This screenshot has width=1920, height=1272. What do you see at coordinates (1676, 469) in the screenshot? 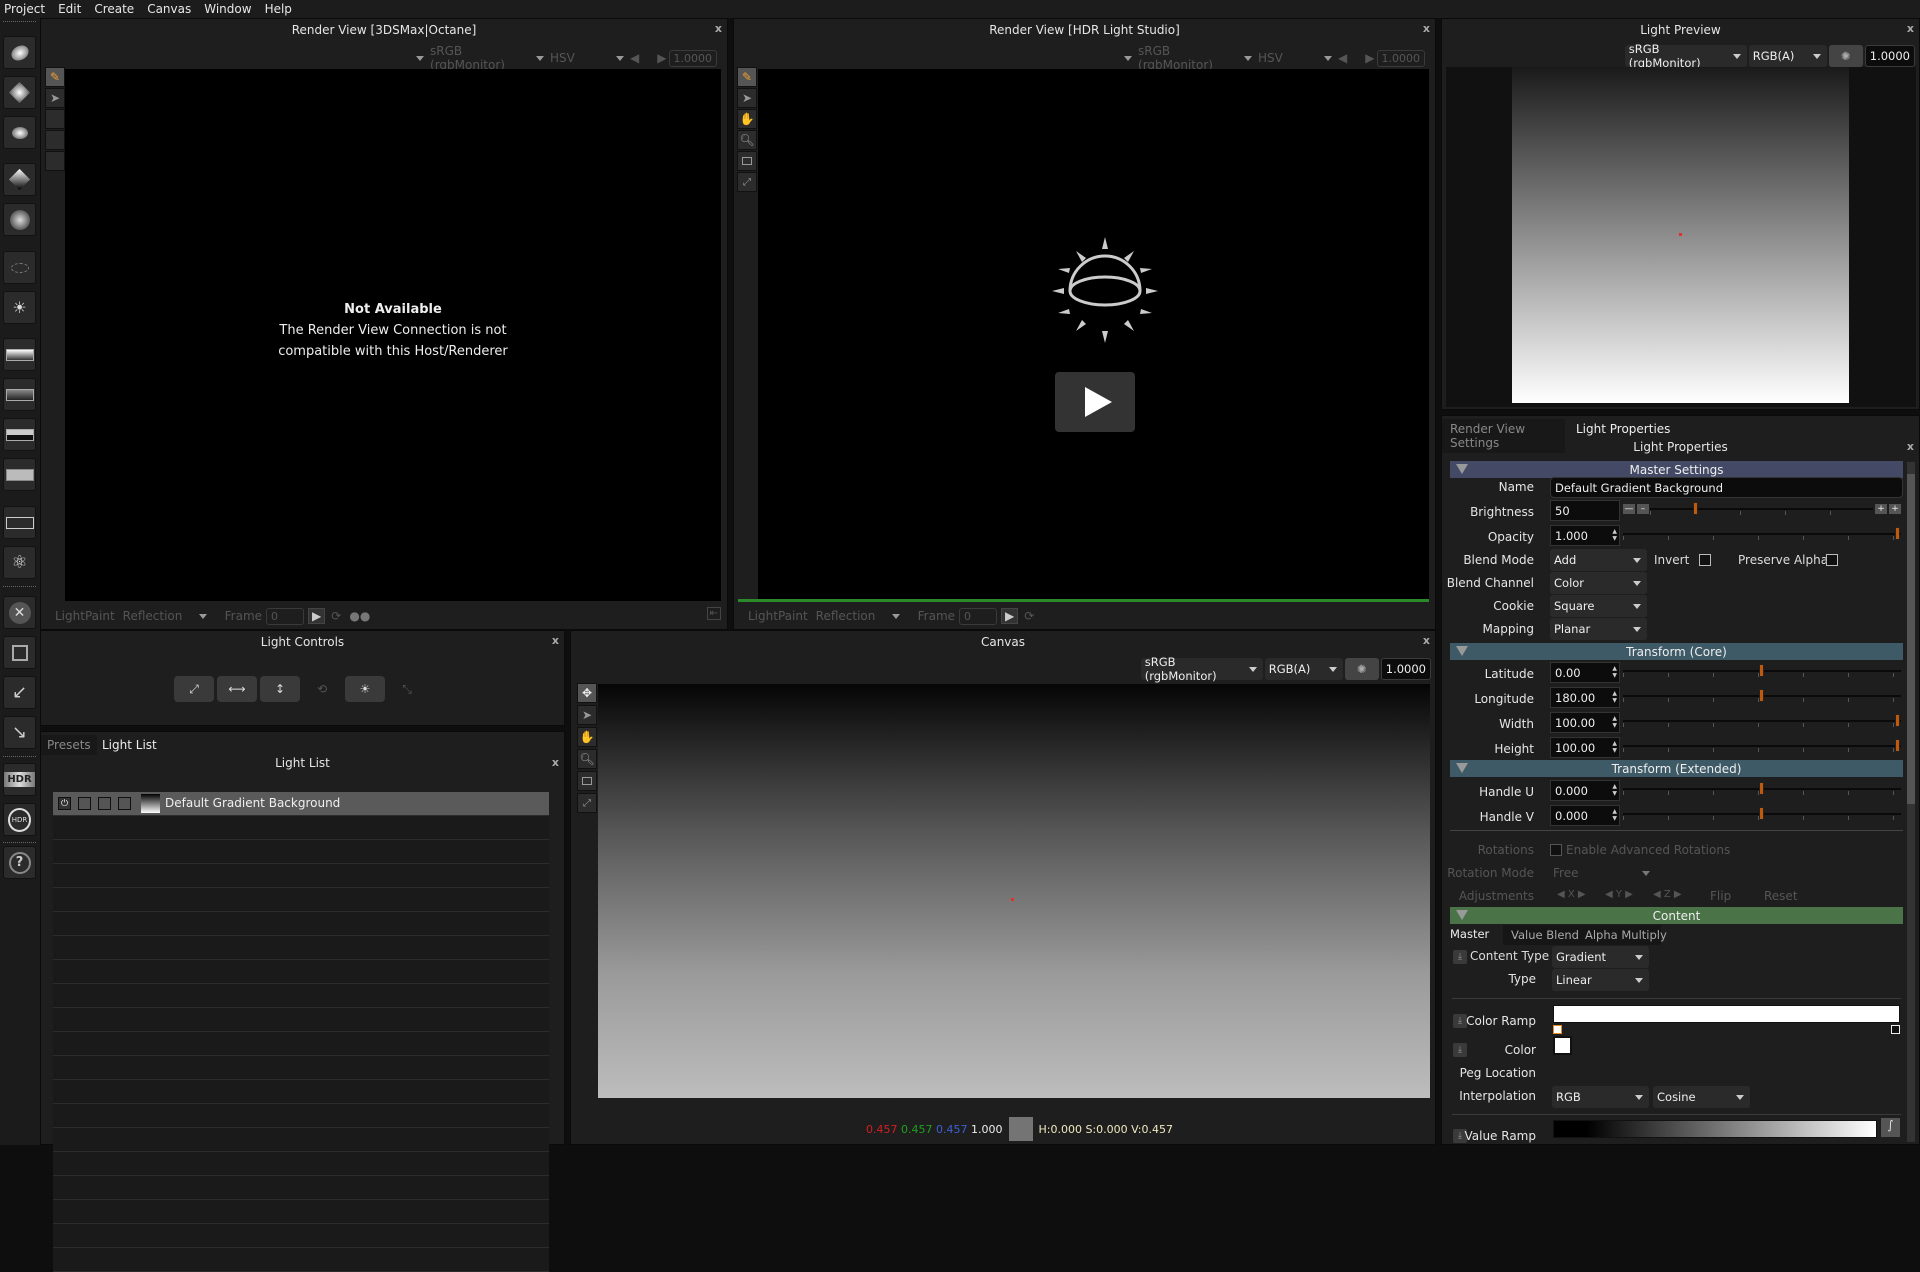
I see `section-master-settings: Master Settings` at bounding box center [1676, 469].